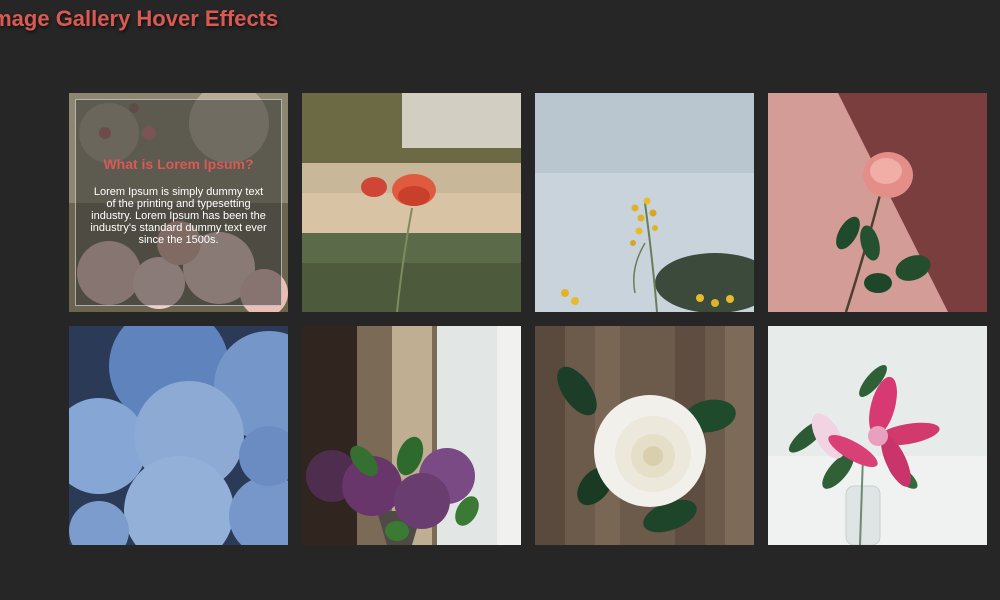  What do you see at coordinates (178, 164) in the screenshot?
I see `overlay-heading: What is Lorem Ipsum?` at bounding box center [178, 164].